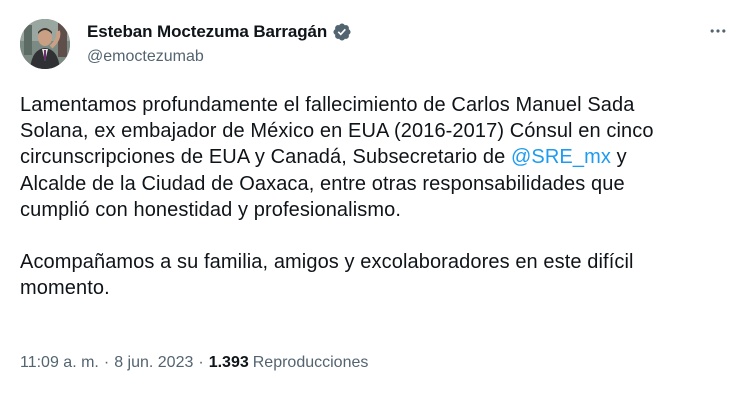  I want to click on avatar, so click(45, 44).